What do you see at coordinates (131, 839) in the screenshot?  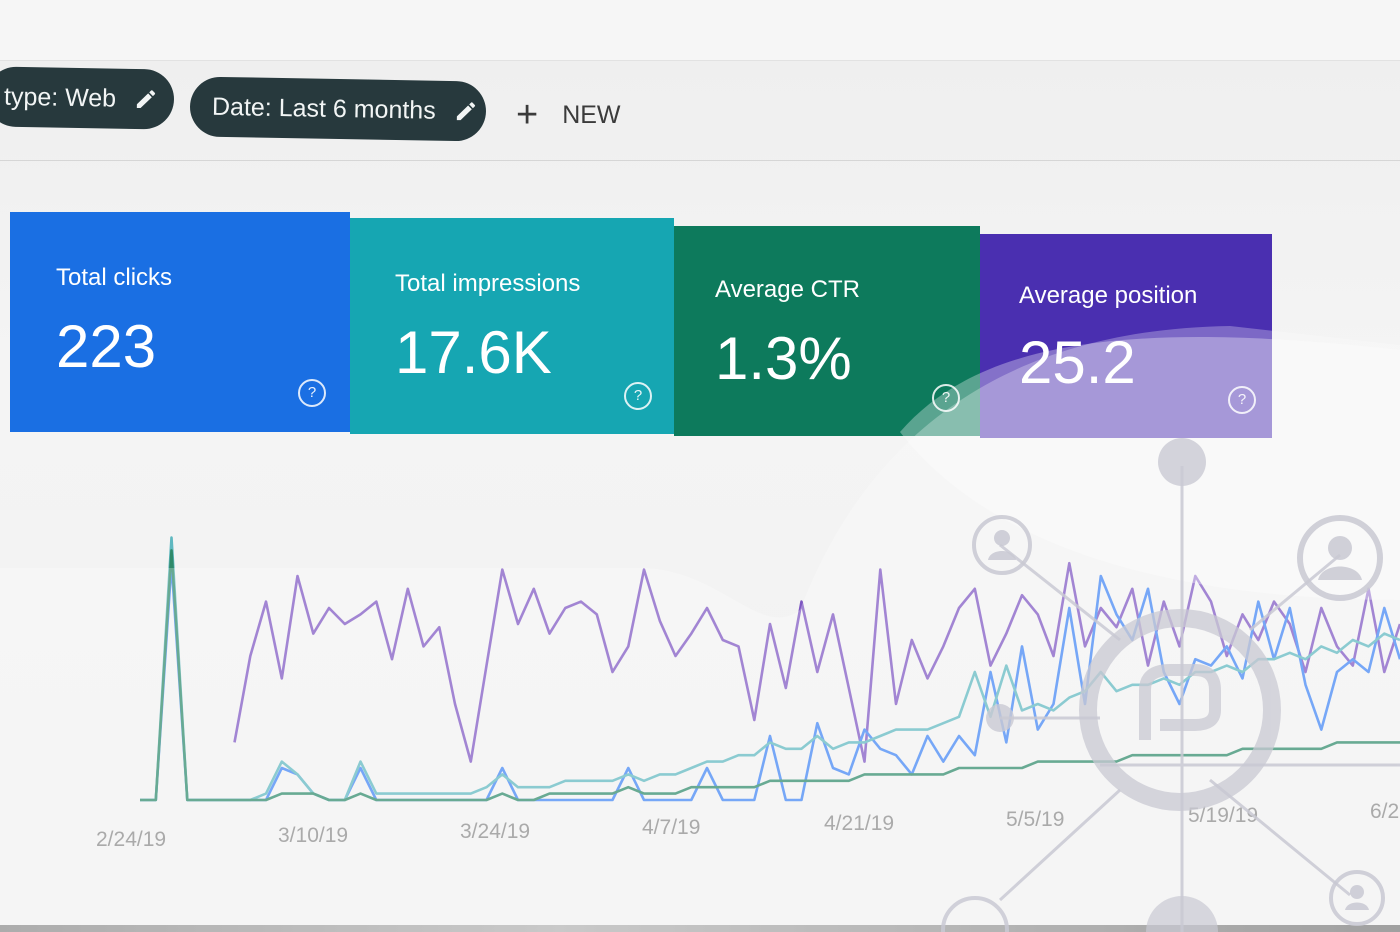 I see `x-axis-tick-label: 2/24/19` at bounding box center [131, 839].